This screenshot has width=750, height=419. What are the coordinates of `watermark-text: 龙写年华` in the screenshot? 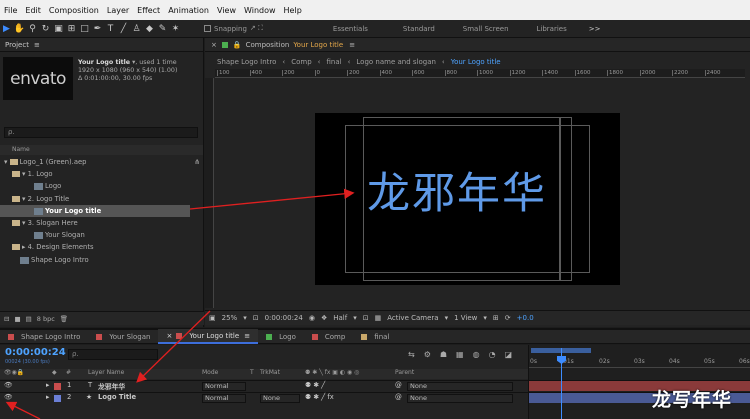 It's located at (692, 400).